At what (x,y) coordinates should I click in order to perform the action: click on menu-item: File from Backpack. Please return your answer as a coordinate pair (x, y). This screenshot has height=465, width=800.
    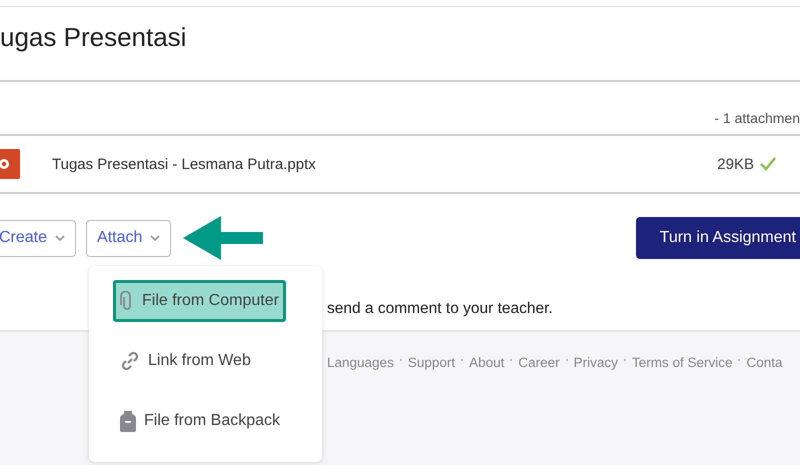
    Looking at the image, I should click on (200, 421).